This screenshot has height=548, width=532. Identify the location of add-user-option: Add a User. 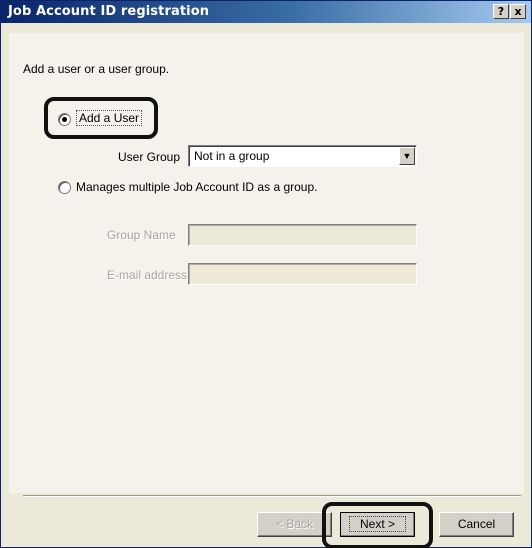
(109, 118).